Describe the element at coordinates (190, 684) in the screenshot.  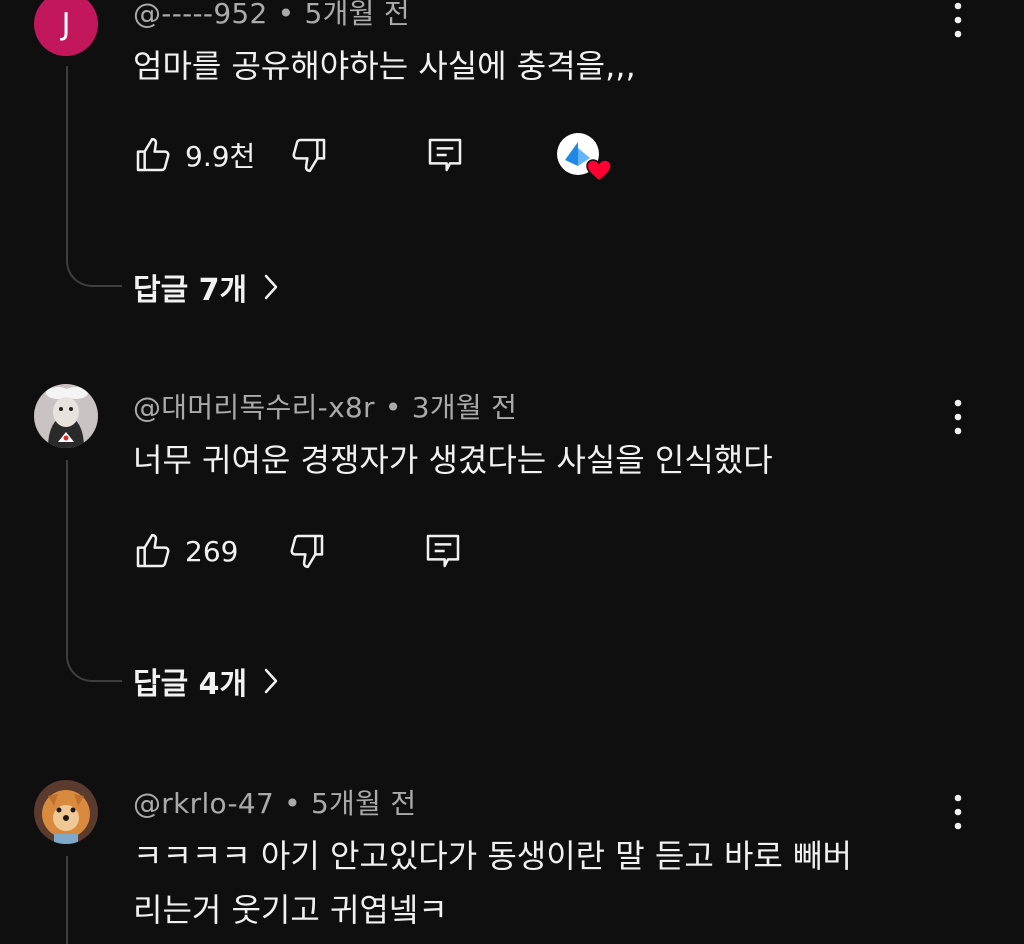
I see `replies-label: 답글 4개` at that location.